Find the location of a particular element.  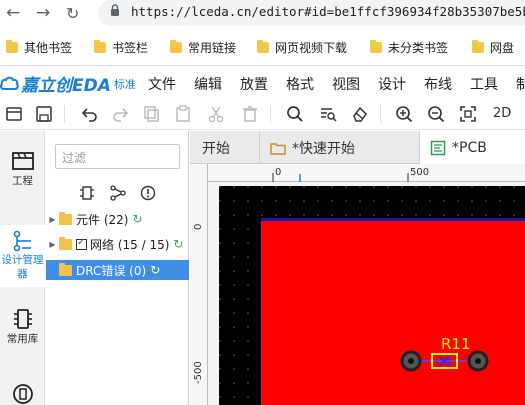

copy-icon is located at coordinates (152, 114).